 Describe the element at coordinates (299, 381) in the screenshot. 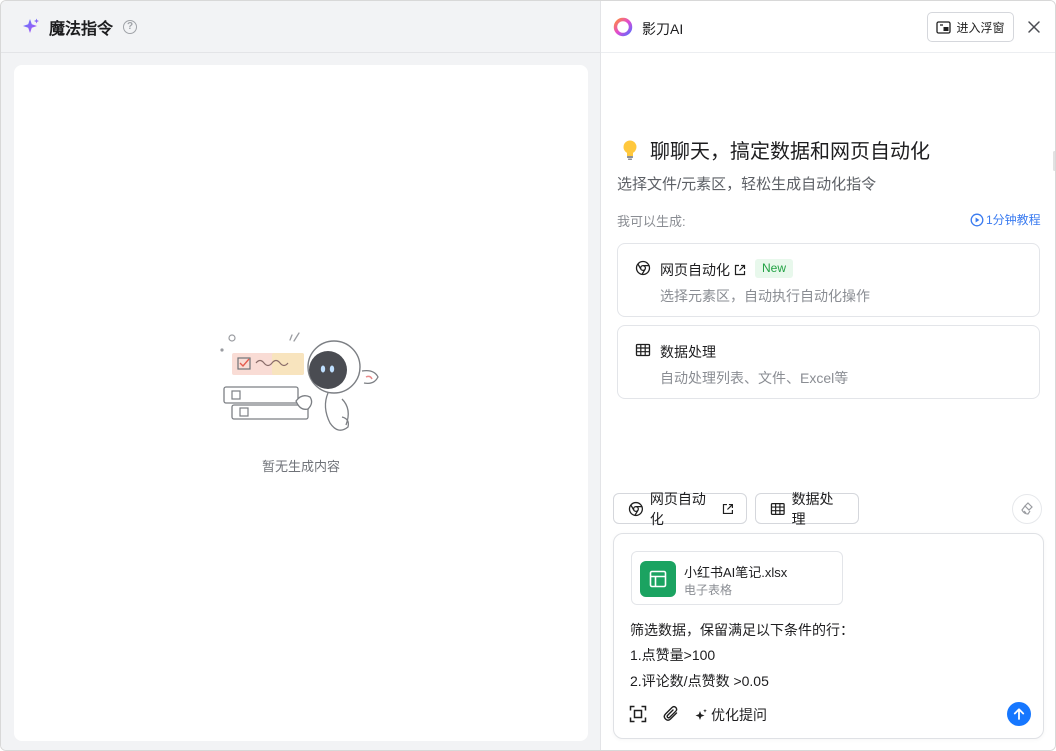

I see `empty-state-robot-illustration` at that location.